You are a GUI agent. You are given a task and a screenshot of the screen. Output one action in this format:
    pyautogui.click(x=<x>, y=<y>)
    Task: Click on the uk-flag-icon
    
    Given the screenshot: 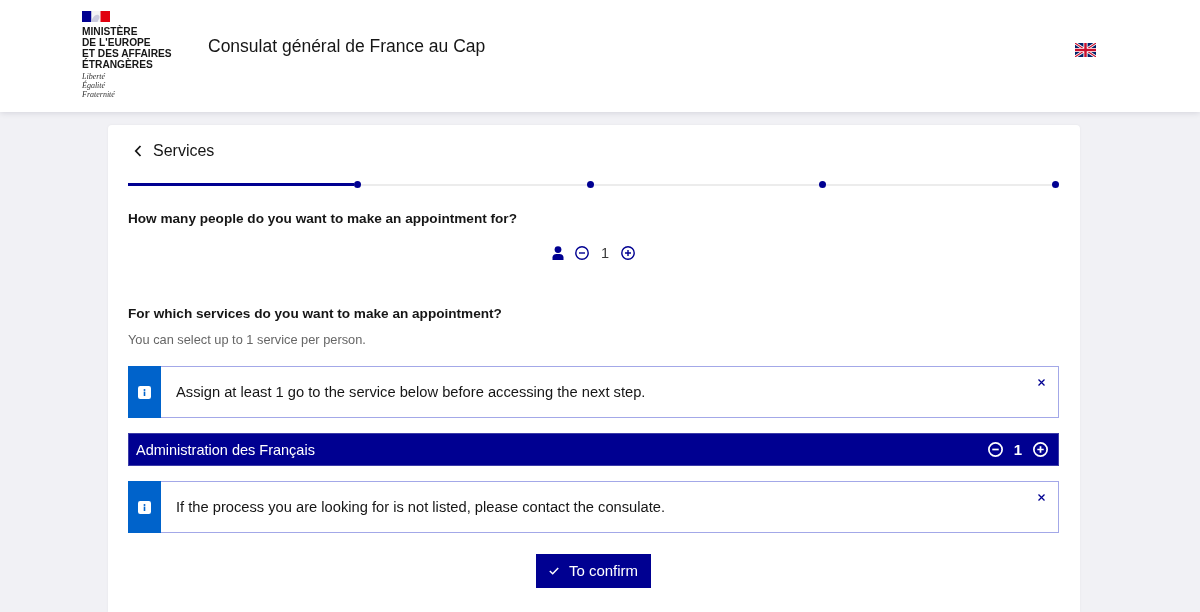 What is the action you would take?
    pyautogui.click(x=1085, y=50)
    